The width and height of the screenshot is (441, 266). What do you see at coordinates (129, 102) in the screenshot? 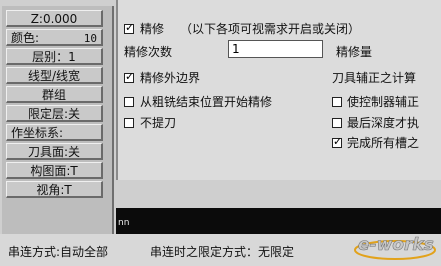
I see `rough-start-checkbox` at bounding box center [129, 102].